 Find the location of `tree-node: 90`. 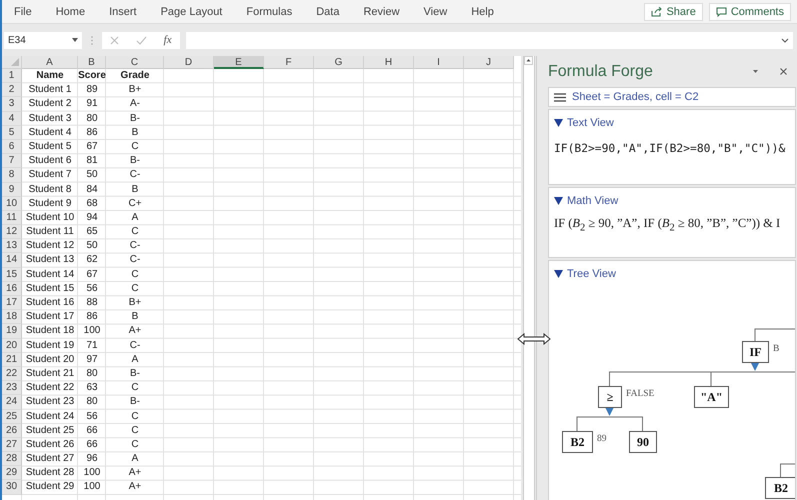

tree-node: 90 is located at coordinates (643, 442).